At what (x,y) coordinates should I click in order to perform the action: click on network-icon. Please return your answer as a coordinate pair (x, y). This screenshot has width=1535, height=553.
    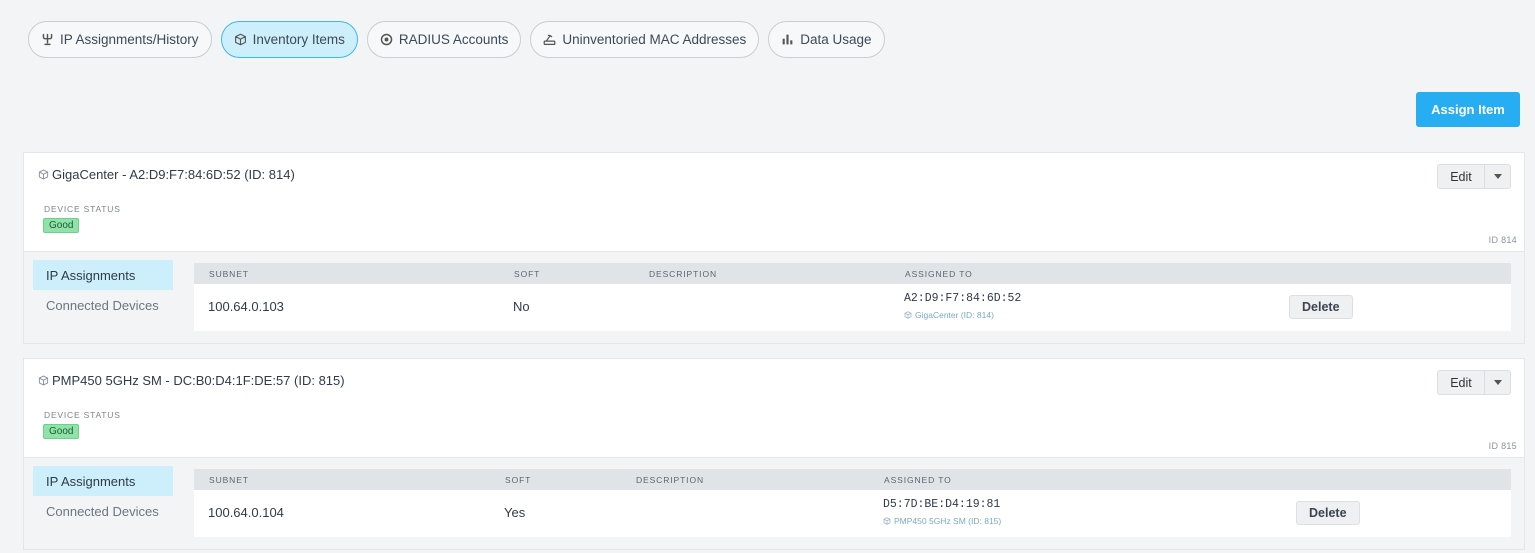
    Looking at the image, I should click on (47, 39).